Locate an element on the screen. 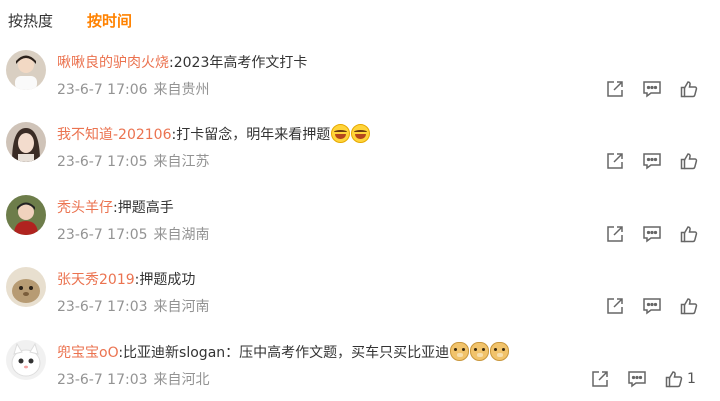 The height and width of the screenshot is (401, 720). comment-location: 来自河北 is located at coordinates (181, 380).